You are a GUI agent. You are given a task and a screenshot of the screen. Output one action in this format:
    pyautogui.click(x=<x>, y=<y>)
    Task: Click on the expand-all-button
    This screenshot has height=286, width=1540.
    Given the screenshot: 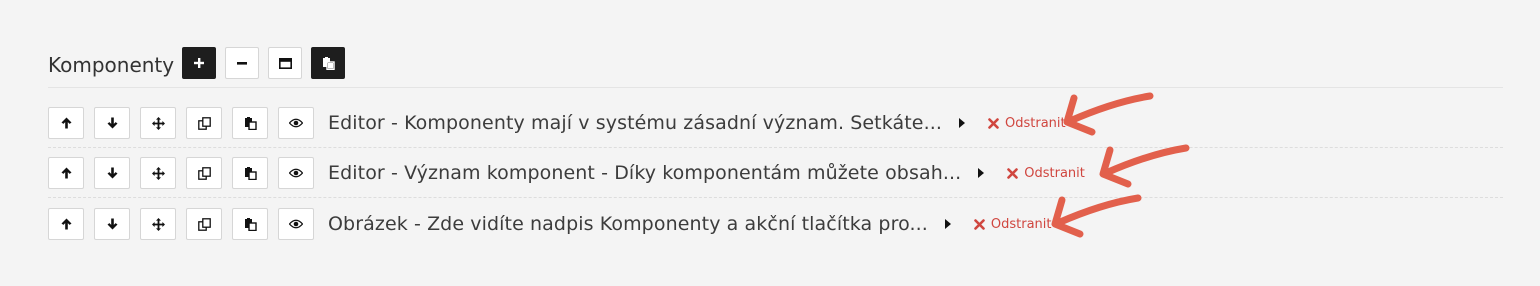 What is the action you would take?
    pyautogui.click(x=285, y=63)
    